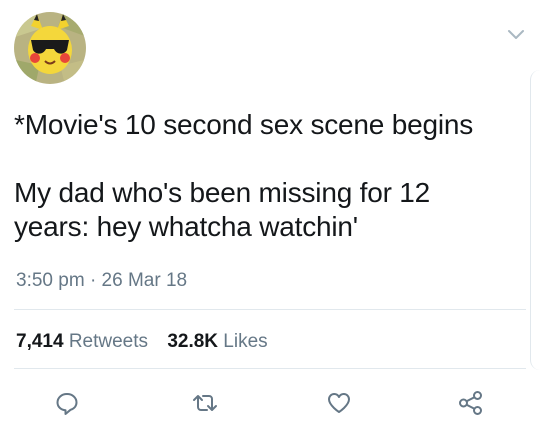 The image size is (540, 440). I want to click on chevron-down-icon, so click(516, 34).